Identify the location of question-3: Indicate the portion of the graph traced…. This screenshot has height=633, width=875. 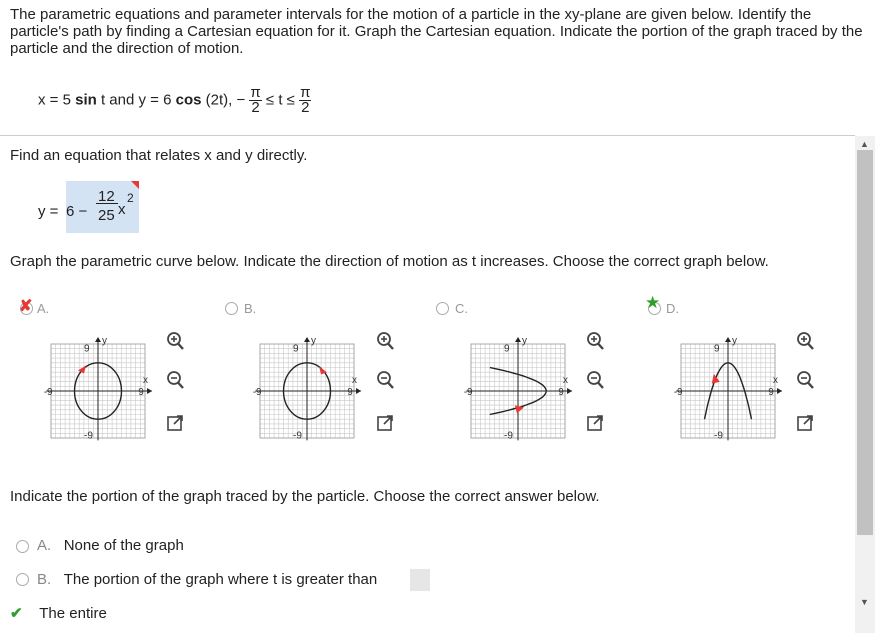
(305, 496).